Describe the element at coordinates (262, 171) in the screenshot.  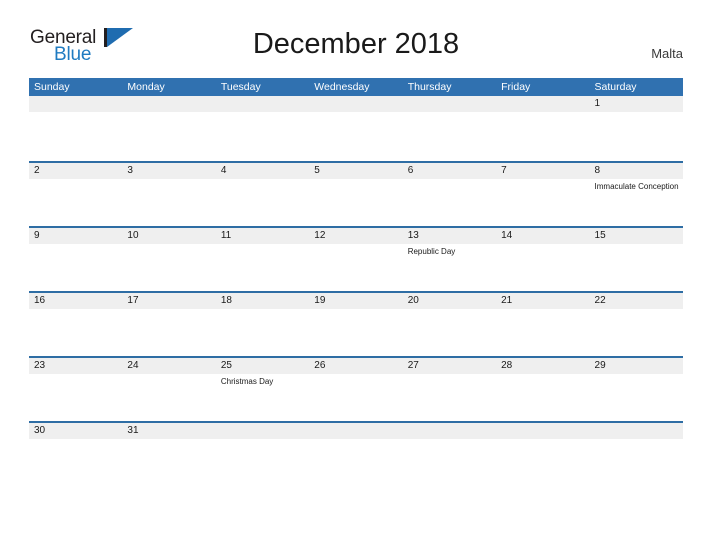
I see `day-cell: 4` at that location.